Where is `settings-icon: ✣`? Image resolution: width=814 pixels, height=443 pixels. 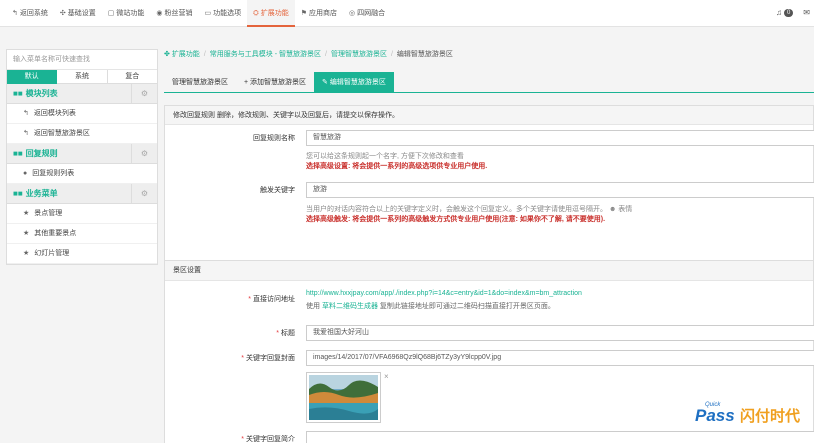
settings-icon: ✣ is located at coordinates (62, 13).